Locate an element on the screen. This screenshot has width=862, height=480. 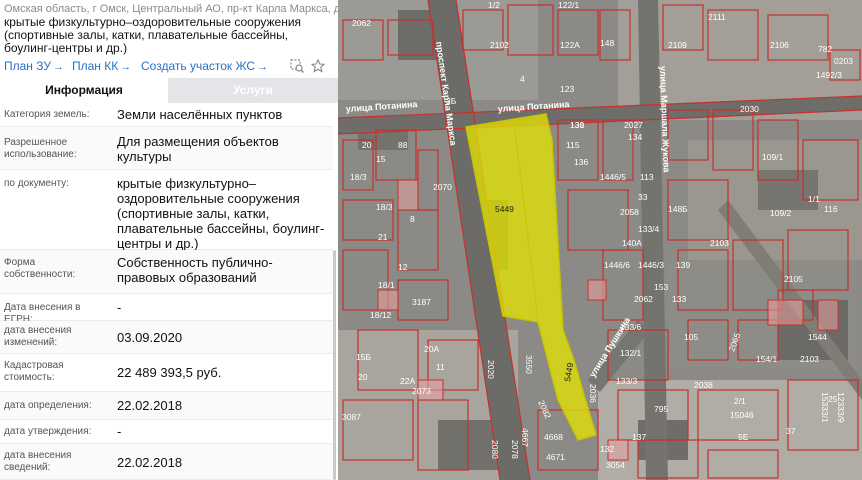
plot-label: 105 is located at coordinates (691, 337).